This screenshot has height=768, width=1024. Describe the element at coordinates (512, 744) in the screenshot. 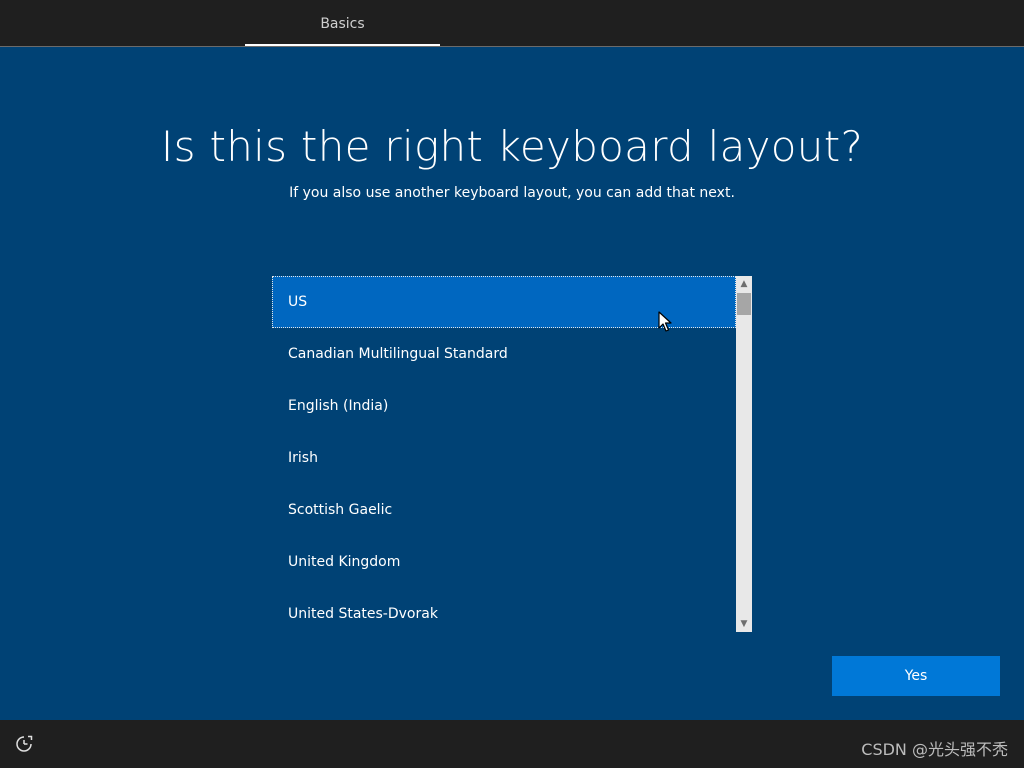

I see `bottom-bar: CSDN @光头强不秃` at that location.